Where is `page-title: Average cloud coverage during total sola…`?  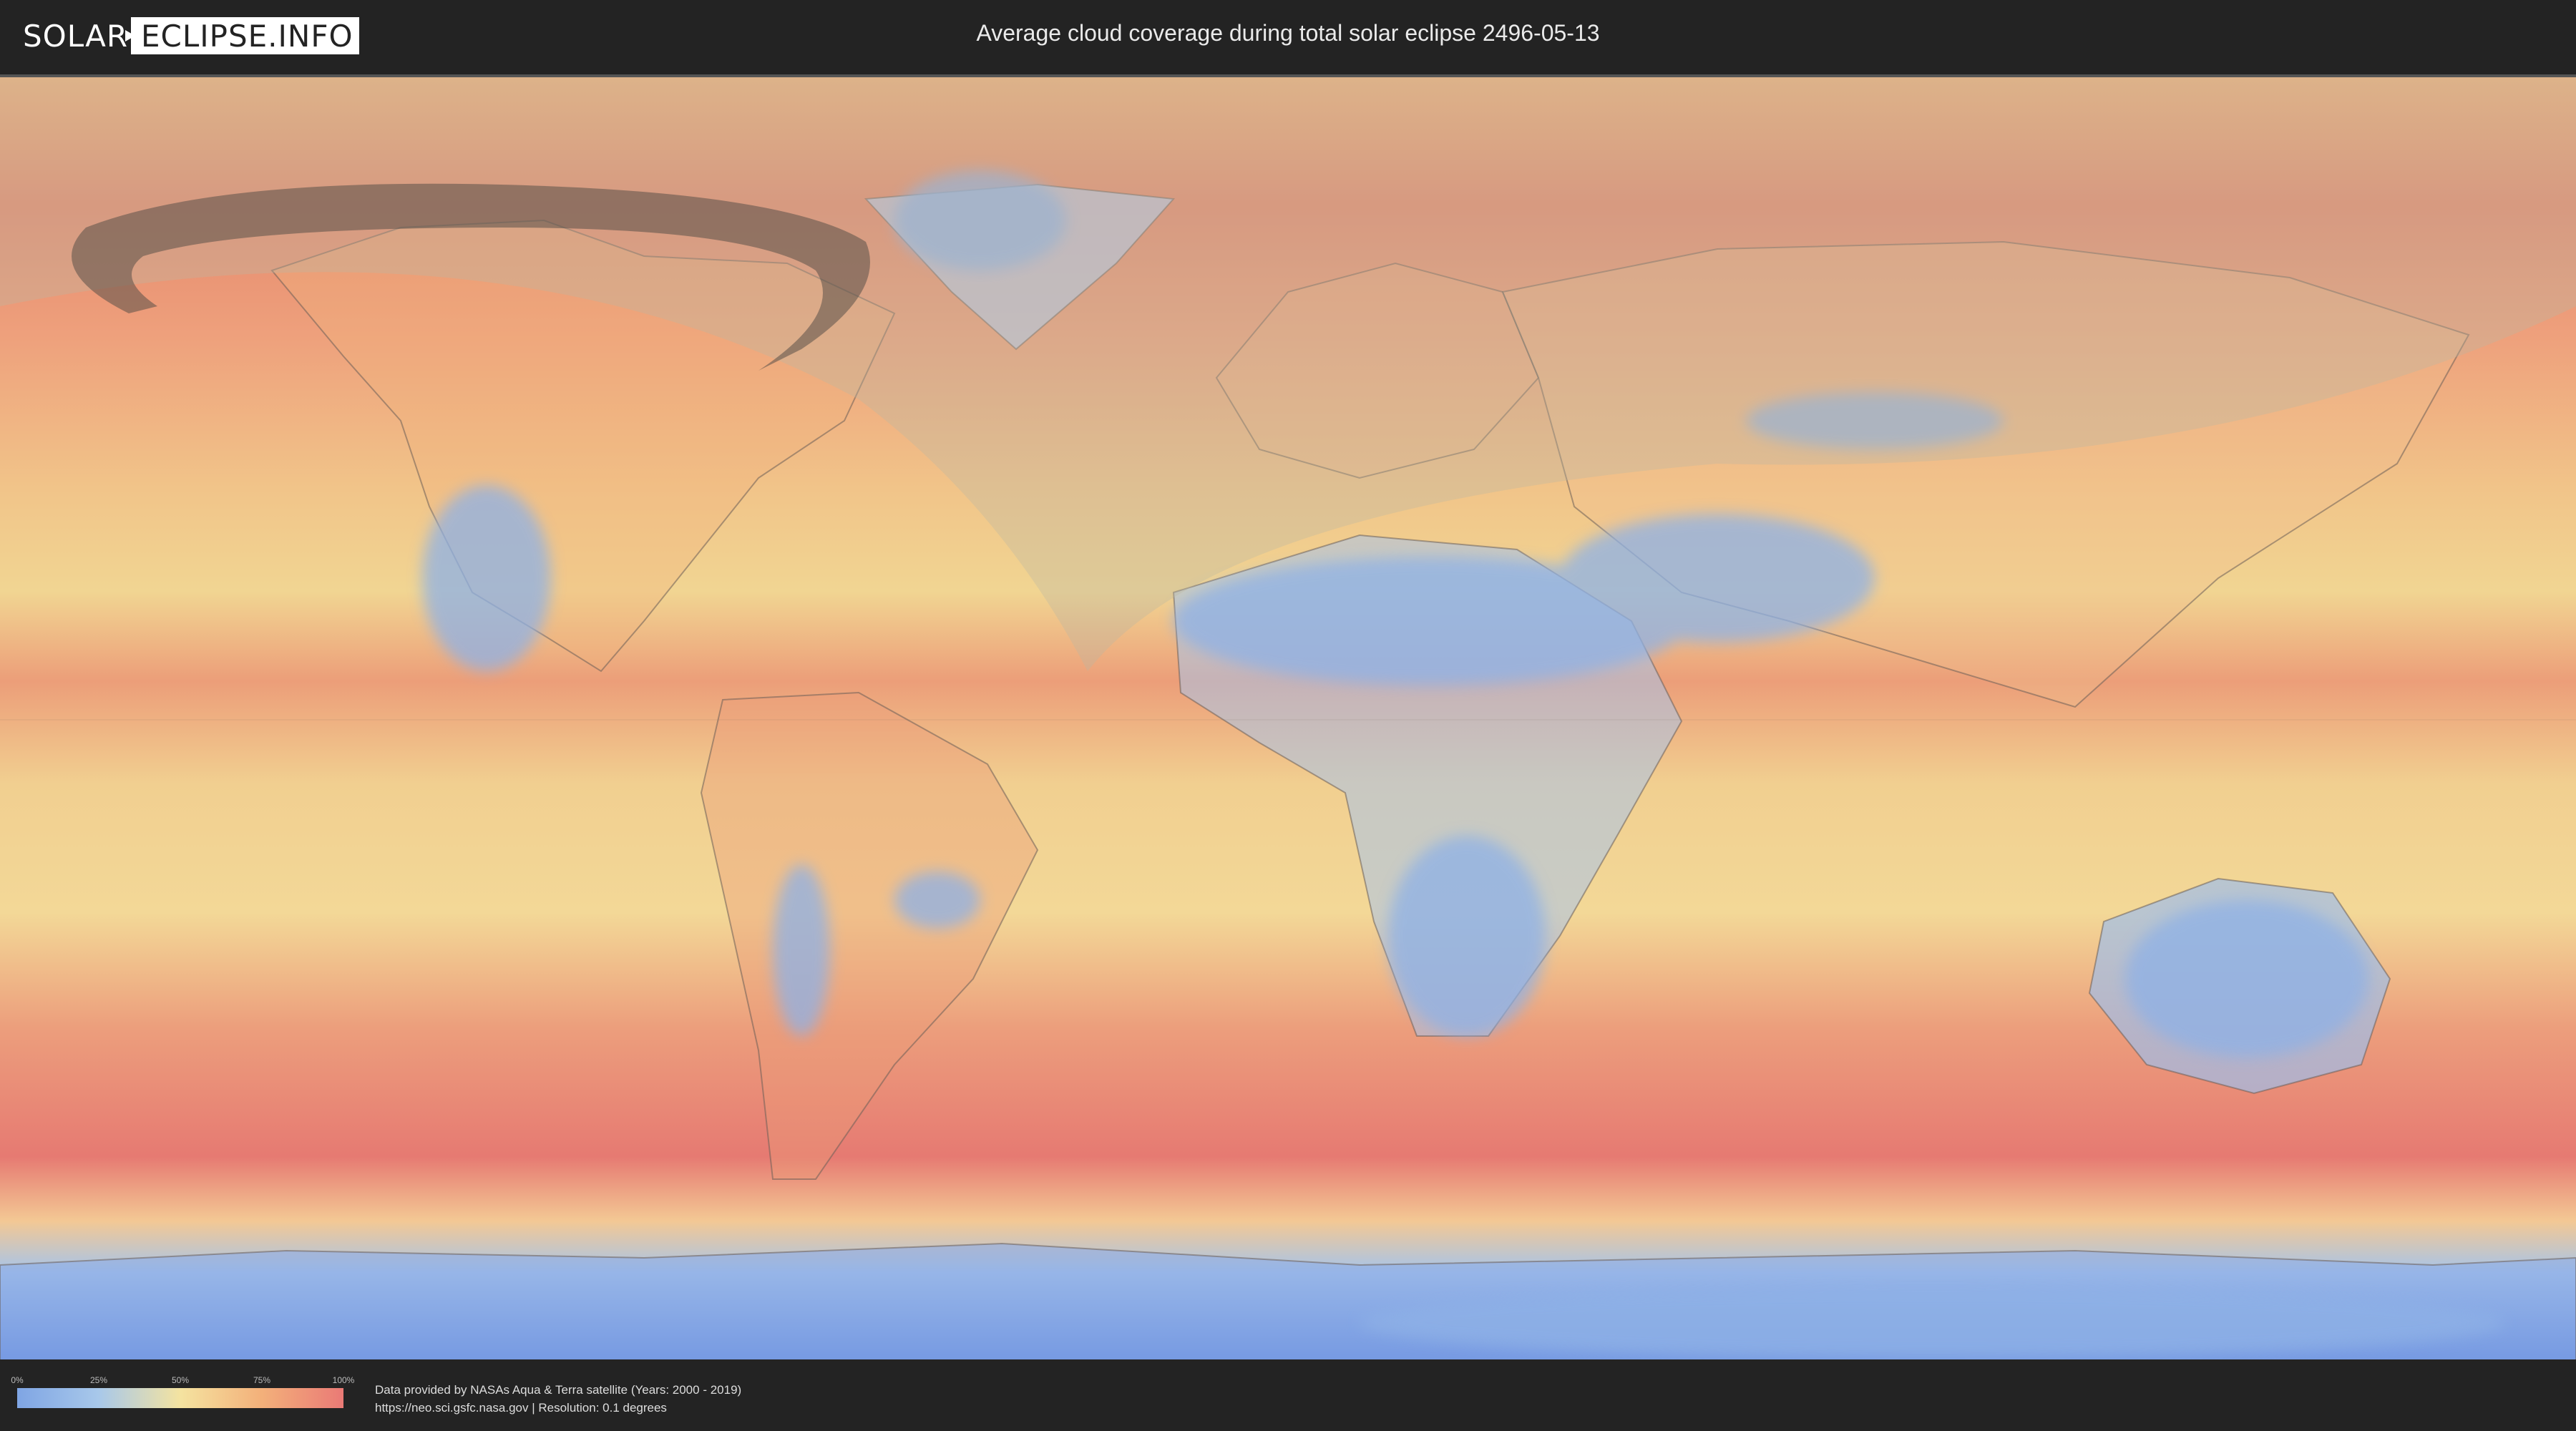
page-title: Average cloud coverage during total sola… is located at coordinates (1288, 33).